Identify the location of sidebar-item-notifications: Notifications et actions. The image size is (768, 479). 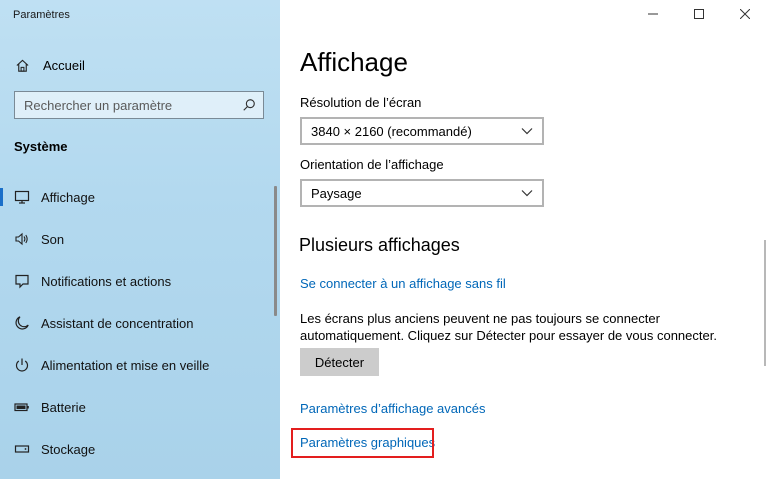
(138, 281).